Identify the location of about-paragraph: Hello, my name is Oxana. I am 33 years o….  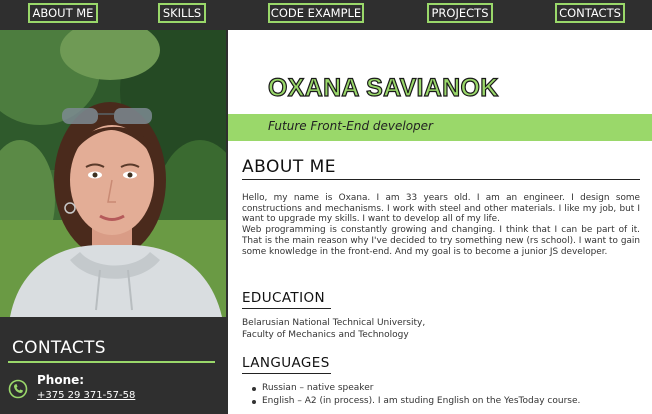
(441, 209).